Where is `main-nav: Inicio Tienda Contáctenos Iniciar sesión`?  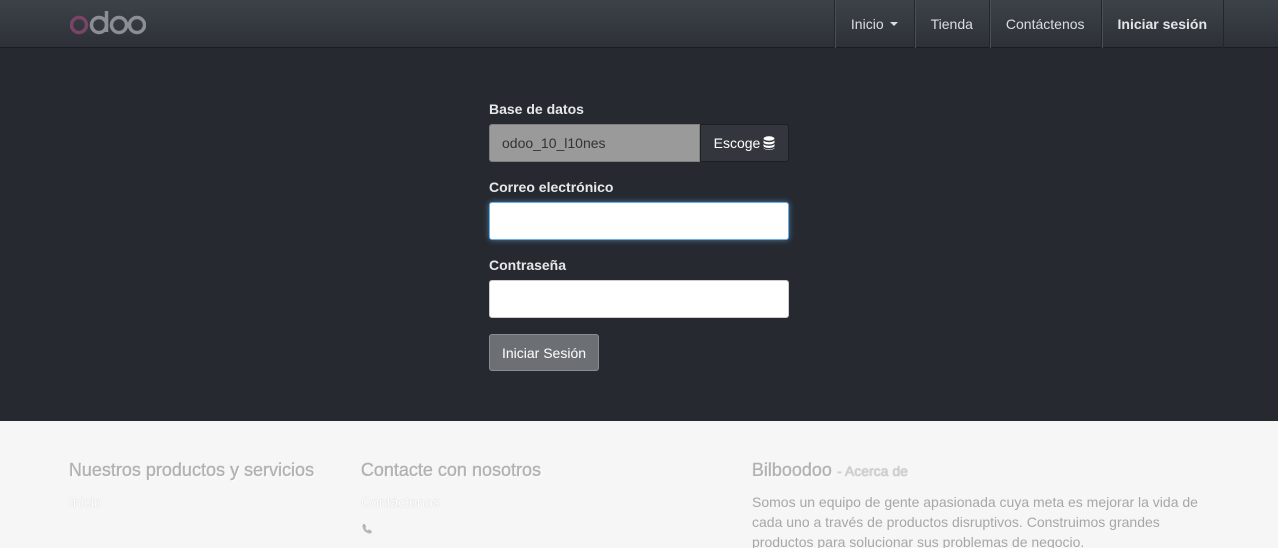
main-nav: Inicio Tienda Contáctenos Iniciar sesión is located at coordinates (1028, 24).